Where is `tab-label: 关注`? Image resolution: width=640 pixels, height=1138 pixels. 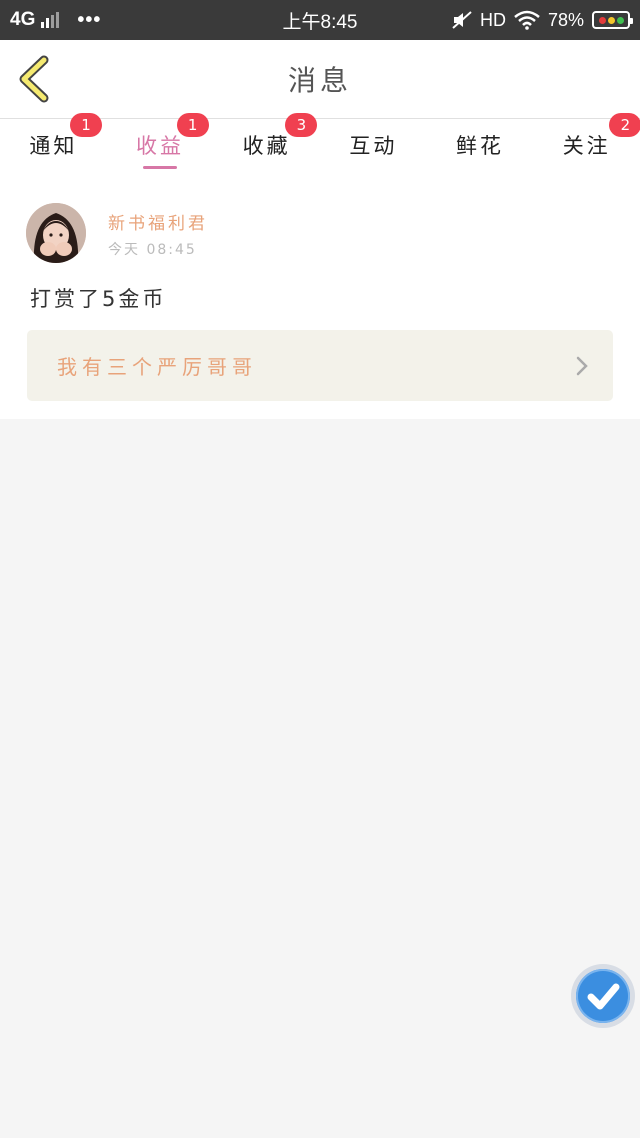
tab-label: 关注 is located at coordinates (586, 146).